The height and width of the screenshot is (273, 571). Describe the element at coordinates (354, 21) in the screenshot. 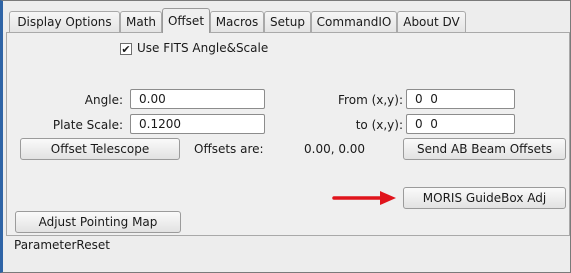

I see `tab-commandio: CommandIO` at that location.